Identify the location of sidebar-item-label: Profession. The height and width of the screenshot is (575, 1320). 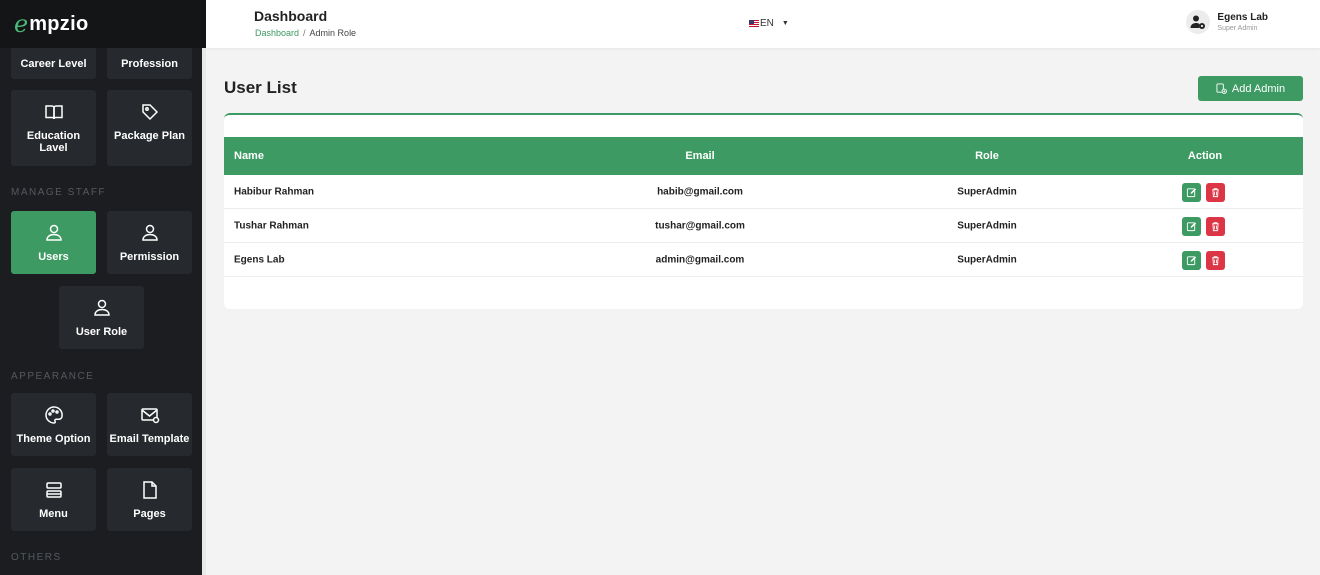
(149, 63).